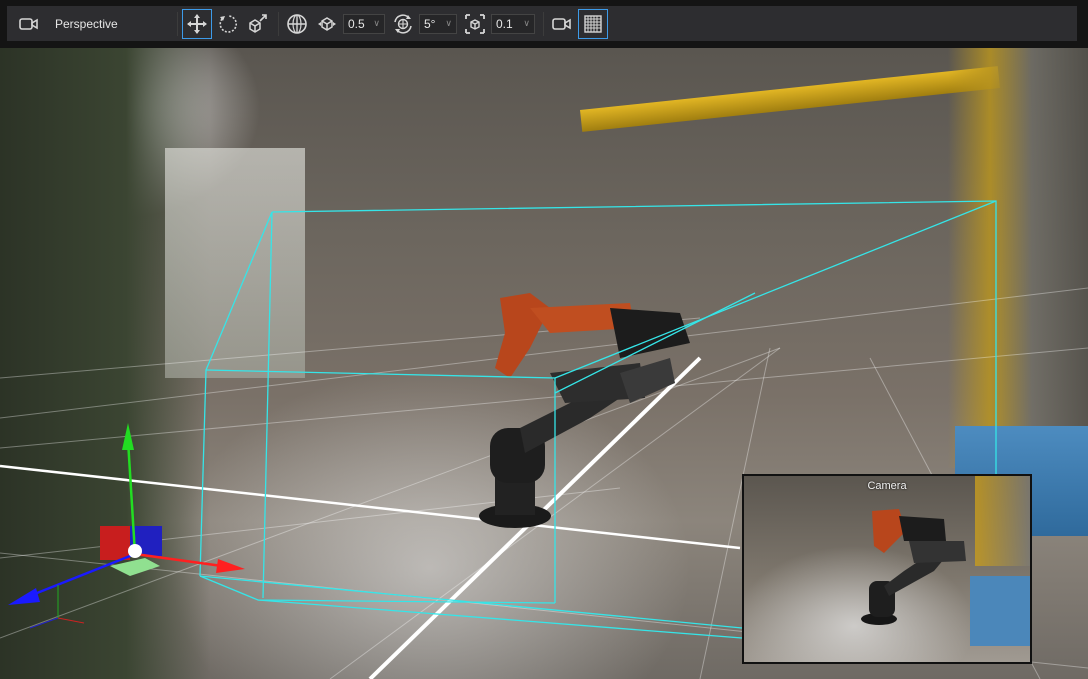  I want to click on gizmo-x-arrowhead, so click(230, 566).